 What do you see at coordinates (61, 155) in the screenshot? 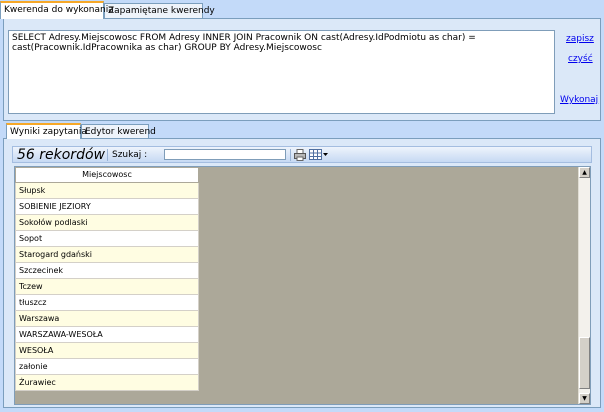
I see `record-count: 56 rekordów` at bounding box center [61, 155].